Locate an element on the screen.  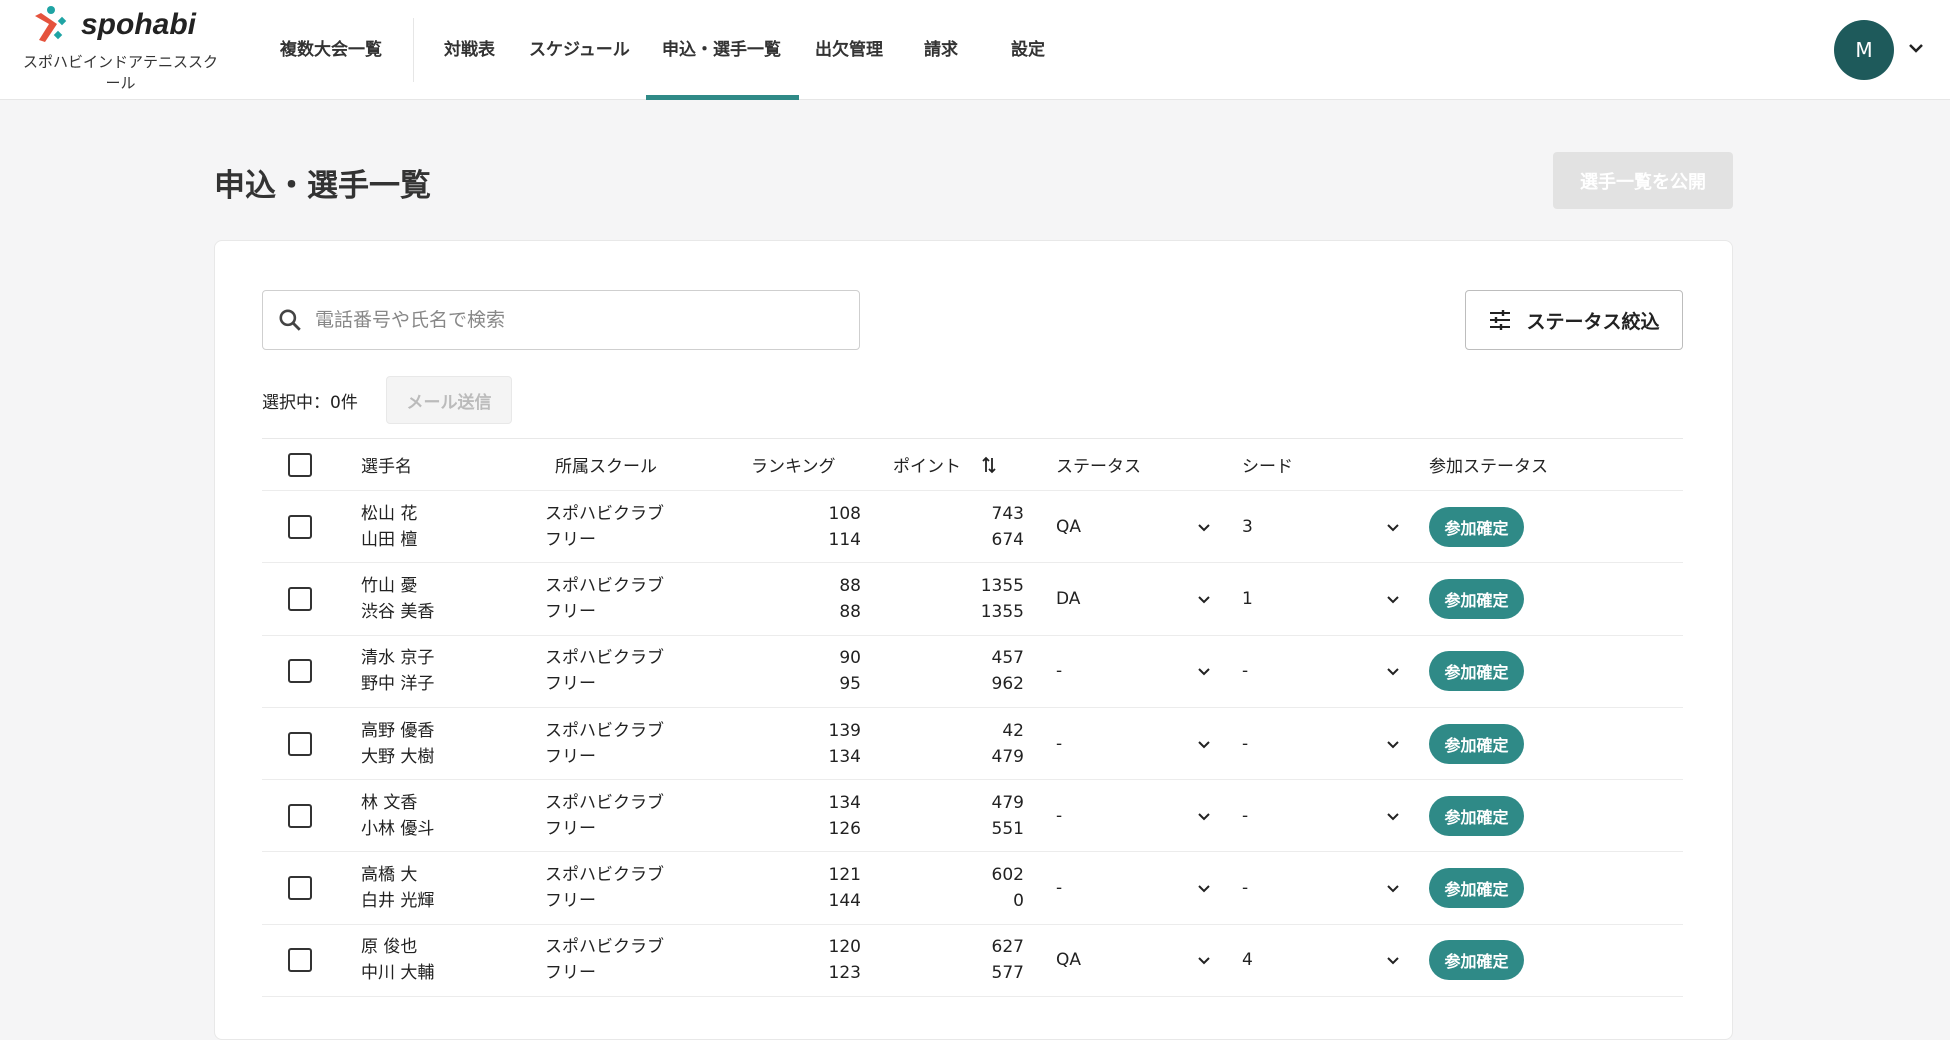
partner-ranking: 126 is located at coordinates (844, 828).